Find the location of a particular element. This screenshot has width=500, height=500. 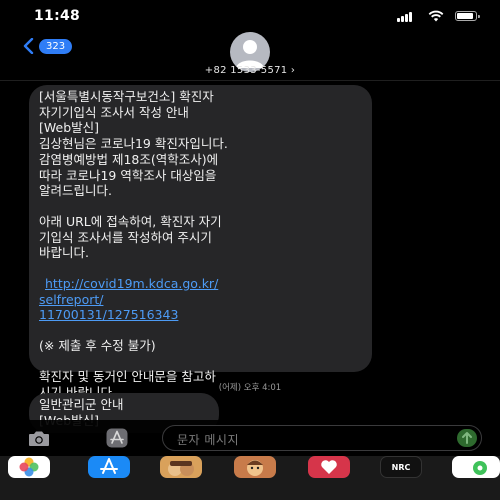

survey-link: 11700131/127516343 is located at coordinates (200, 315).